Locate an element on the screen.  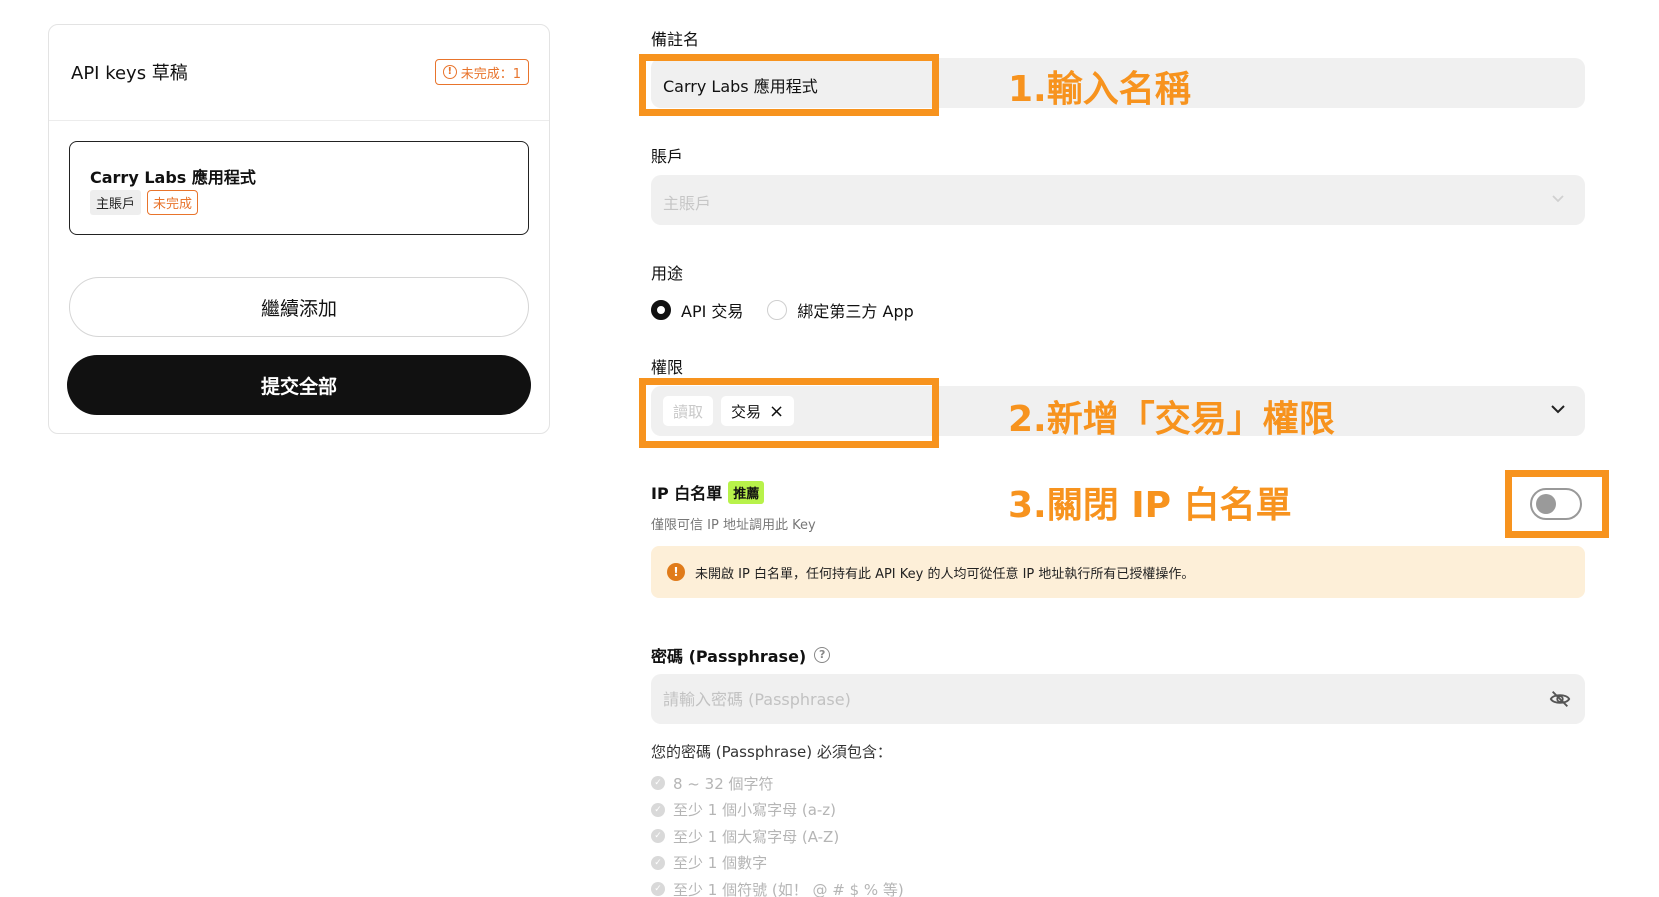
passphrase-input is located at coordinates (1118, 699).